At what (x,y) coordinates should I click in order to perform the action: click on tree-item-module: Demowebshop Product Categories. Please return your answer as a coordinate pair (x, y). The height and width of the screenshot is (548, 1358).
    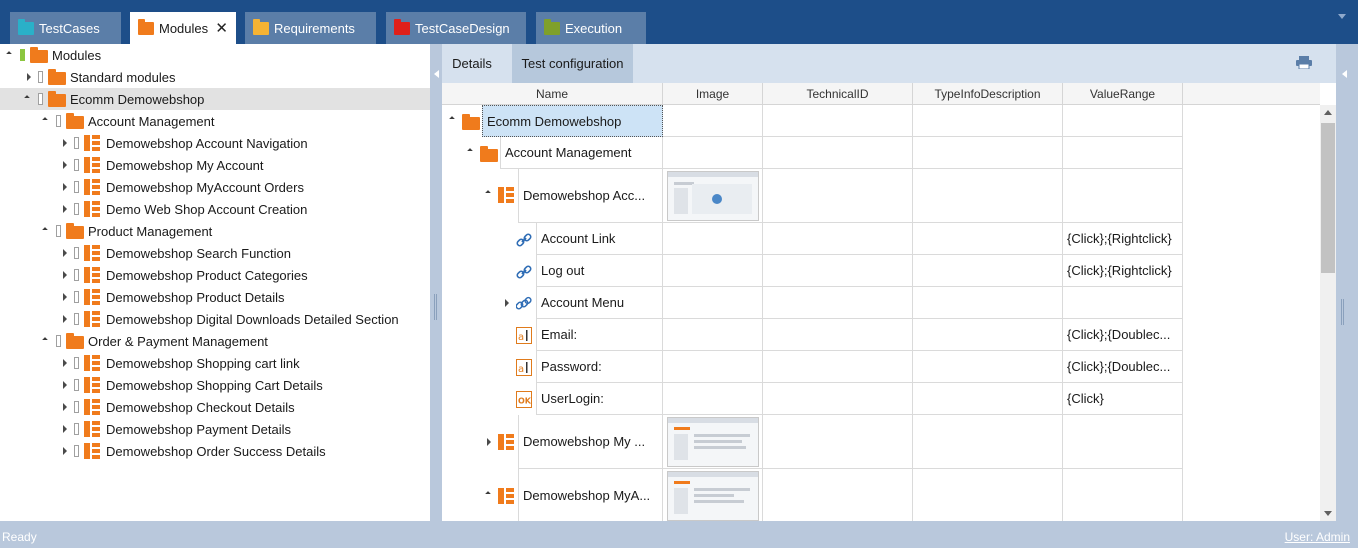
    Looking at the image, I should click on (215, 275).